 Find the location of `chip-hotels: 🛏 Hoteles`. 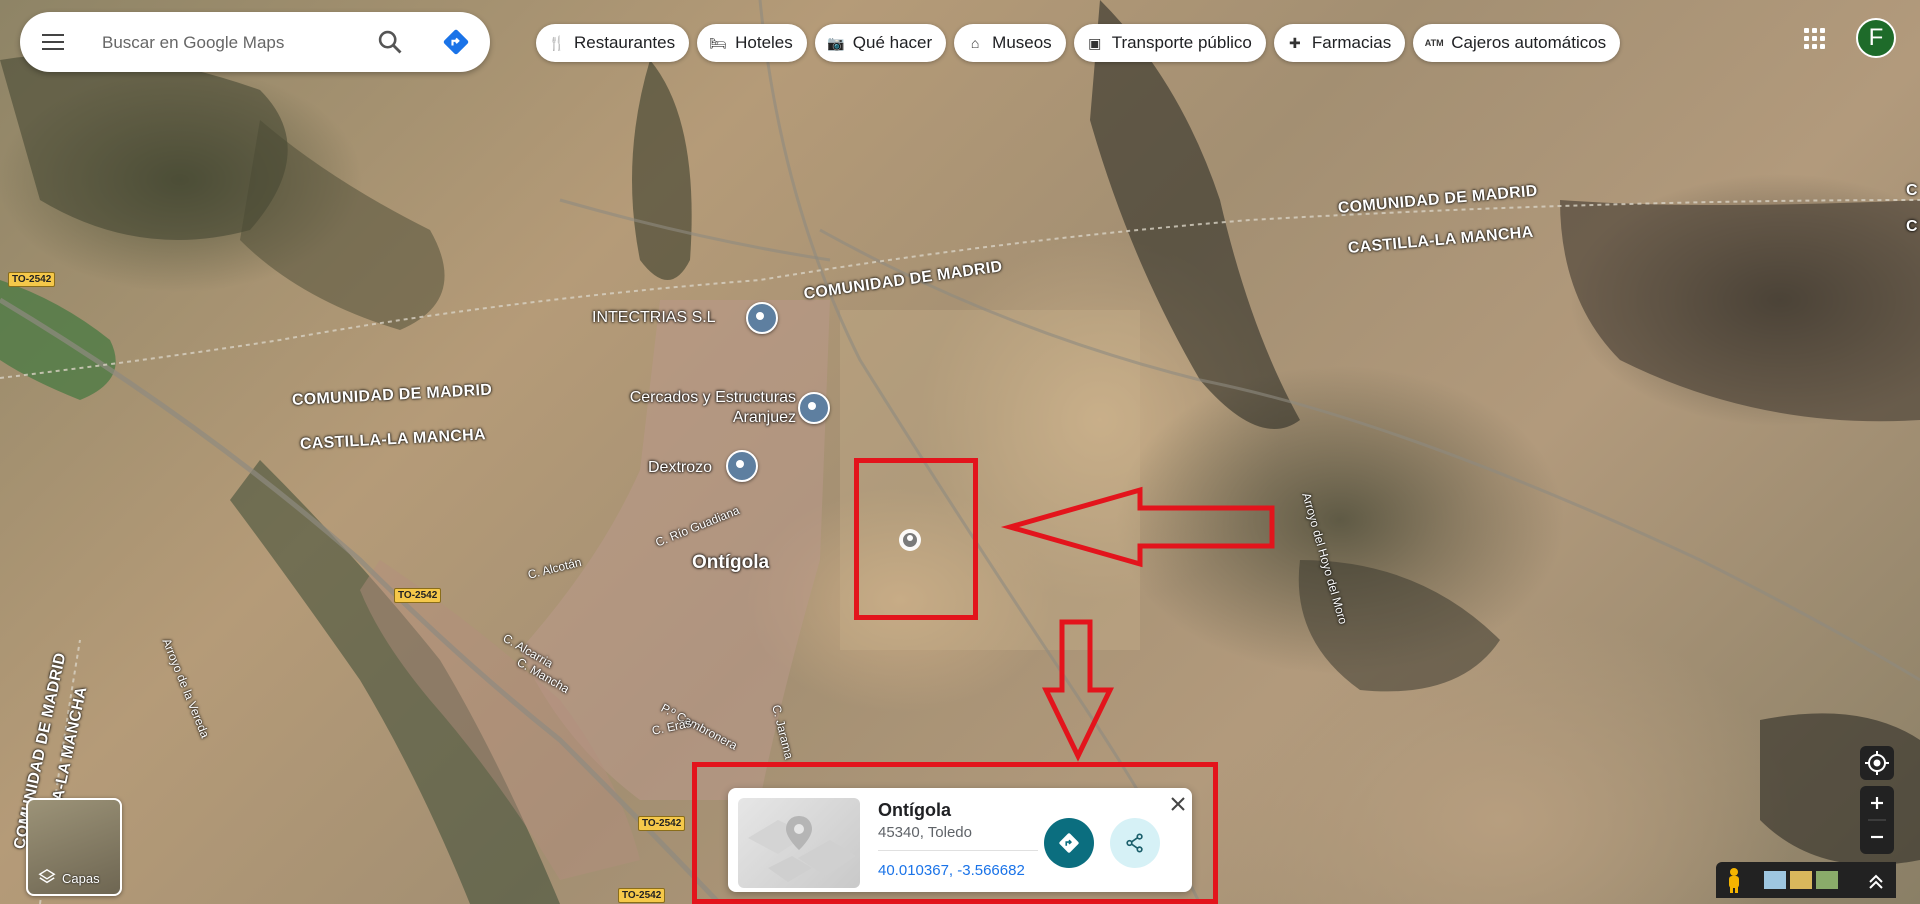

chip-hotels: 🛏 Hoteles is located at coordinates (752, 43).